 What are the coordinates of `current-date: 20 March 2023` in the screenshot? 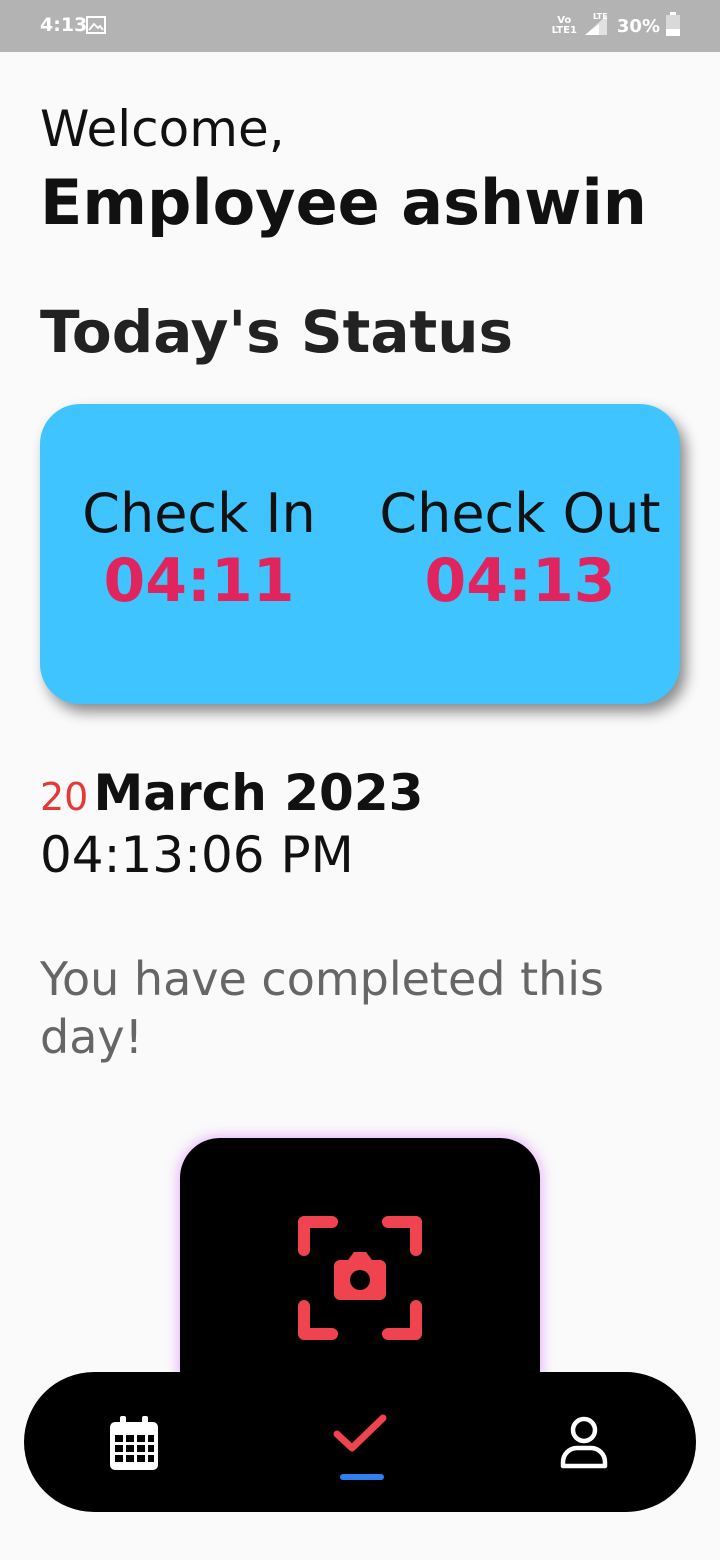 It's located at (231, 793).